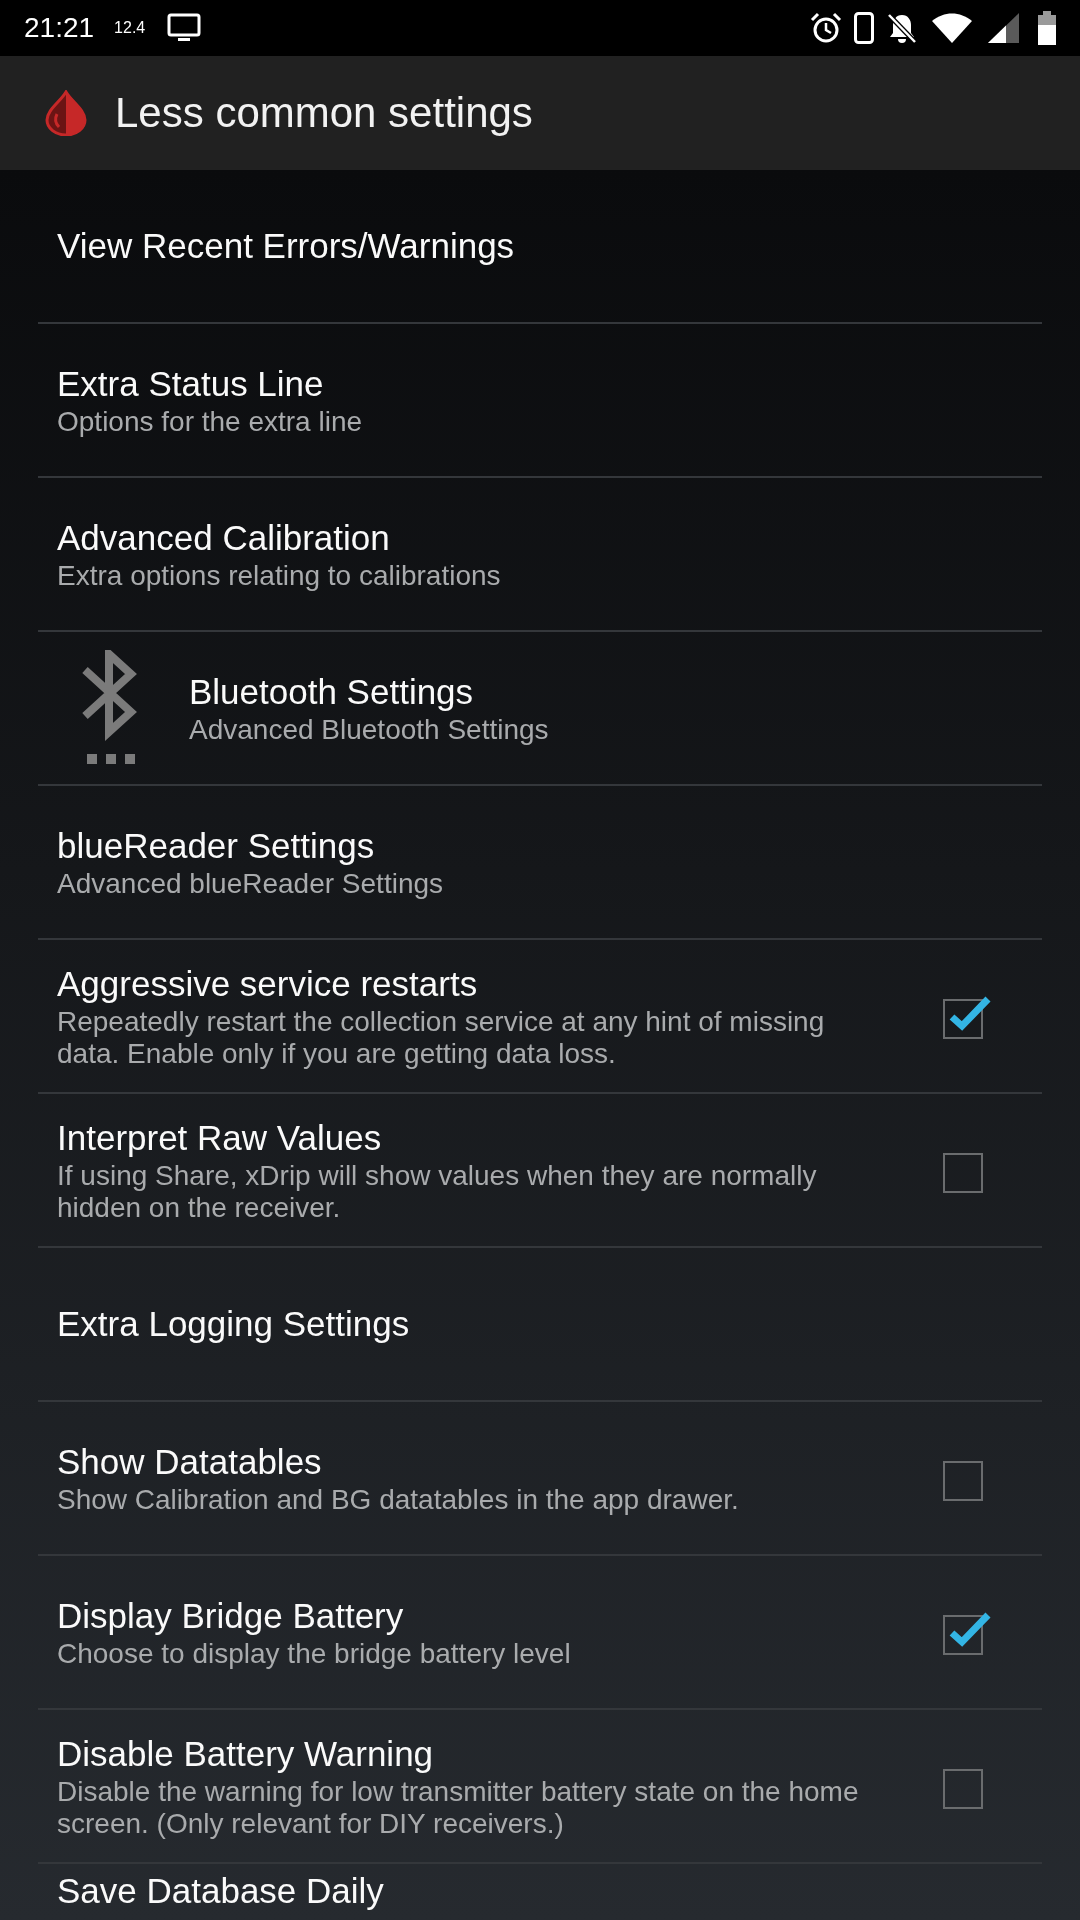 The width and height of the screenshot is (1080, 1920). I want to click on status-time: 21:21, so click(59, 28).